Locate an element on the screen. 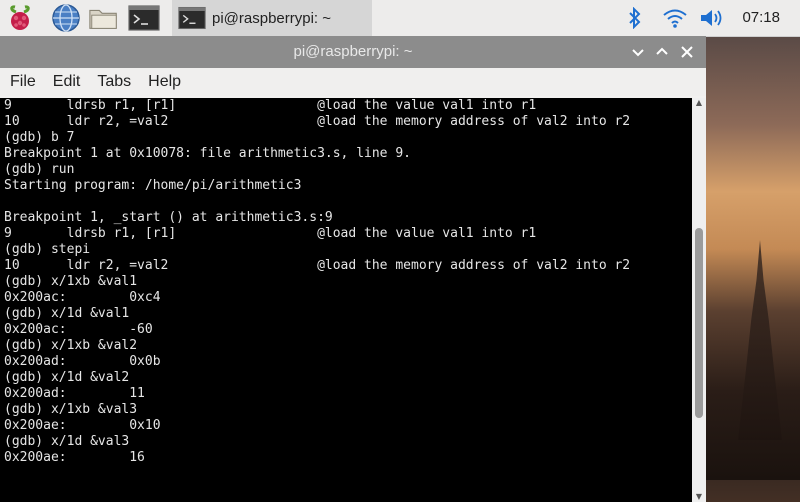 The height and width of the screenshot is (502, 800). maximize-button is located at coordinates (662, 52).